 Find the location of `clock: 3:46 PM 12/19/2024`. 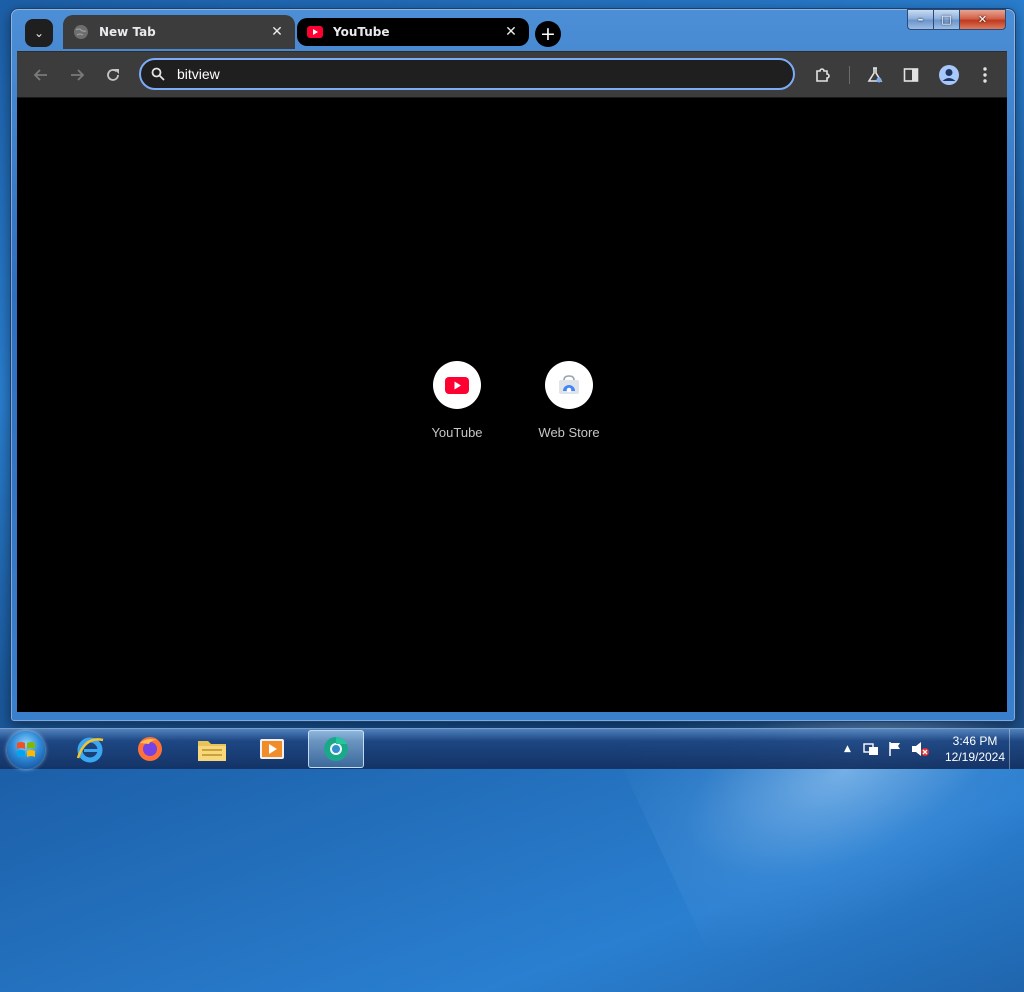

clock: 3:46 PM 12/19/2024 is located at coordinates (975, 749).